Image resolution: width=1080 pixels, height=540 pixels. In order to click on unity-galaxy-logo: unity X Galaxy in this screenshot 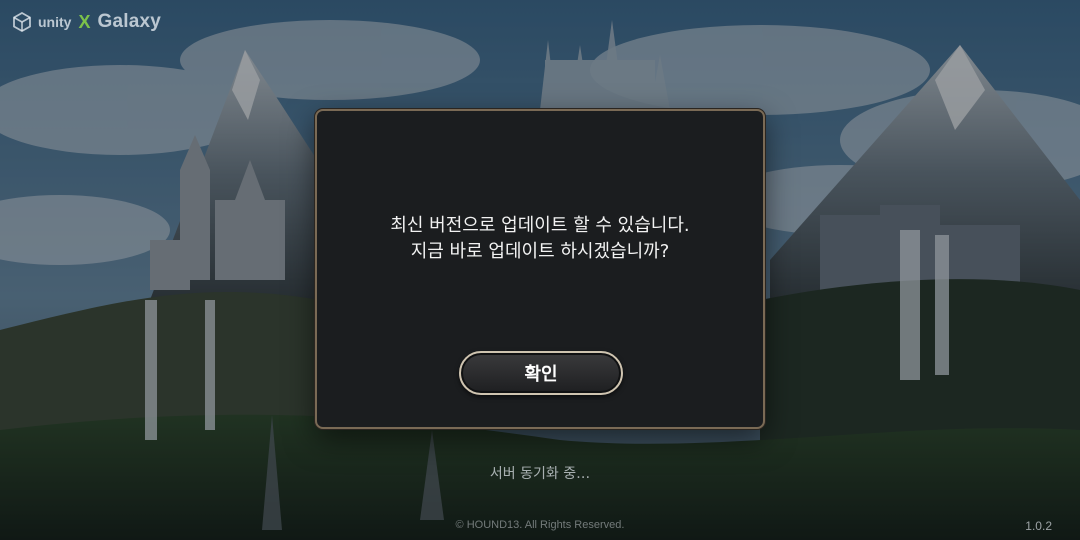, I will do `click(86, 22)`.